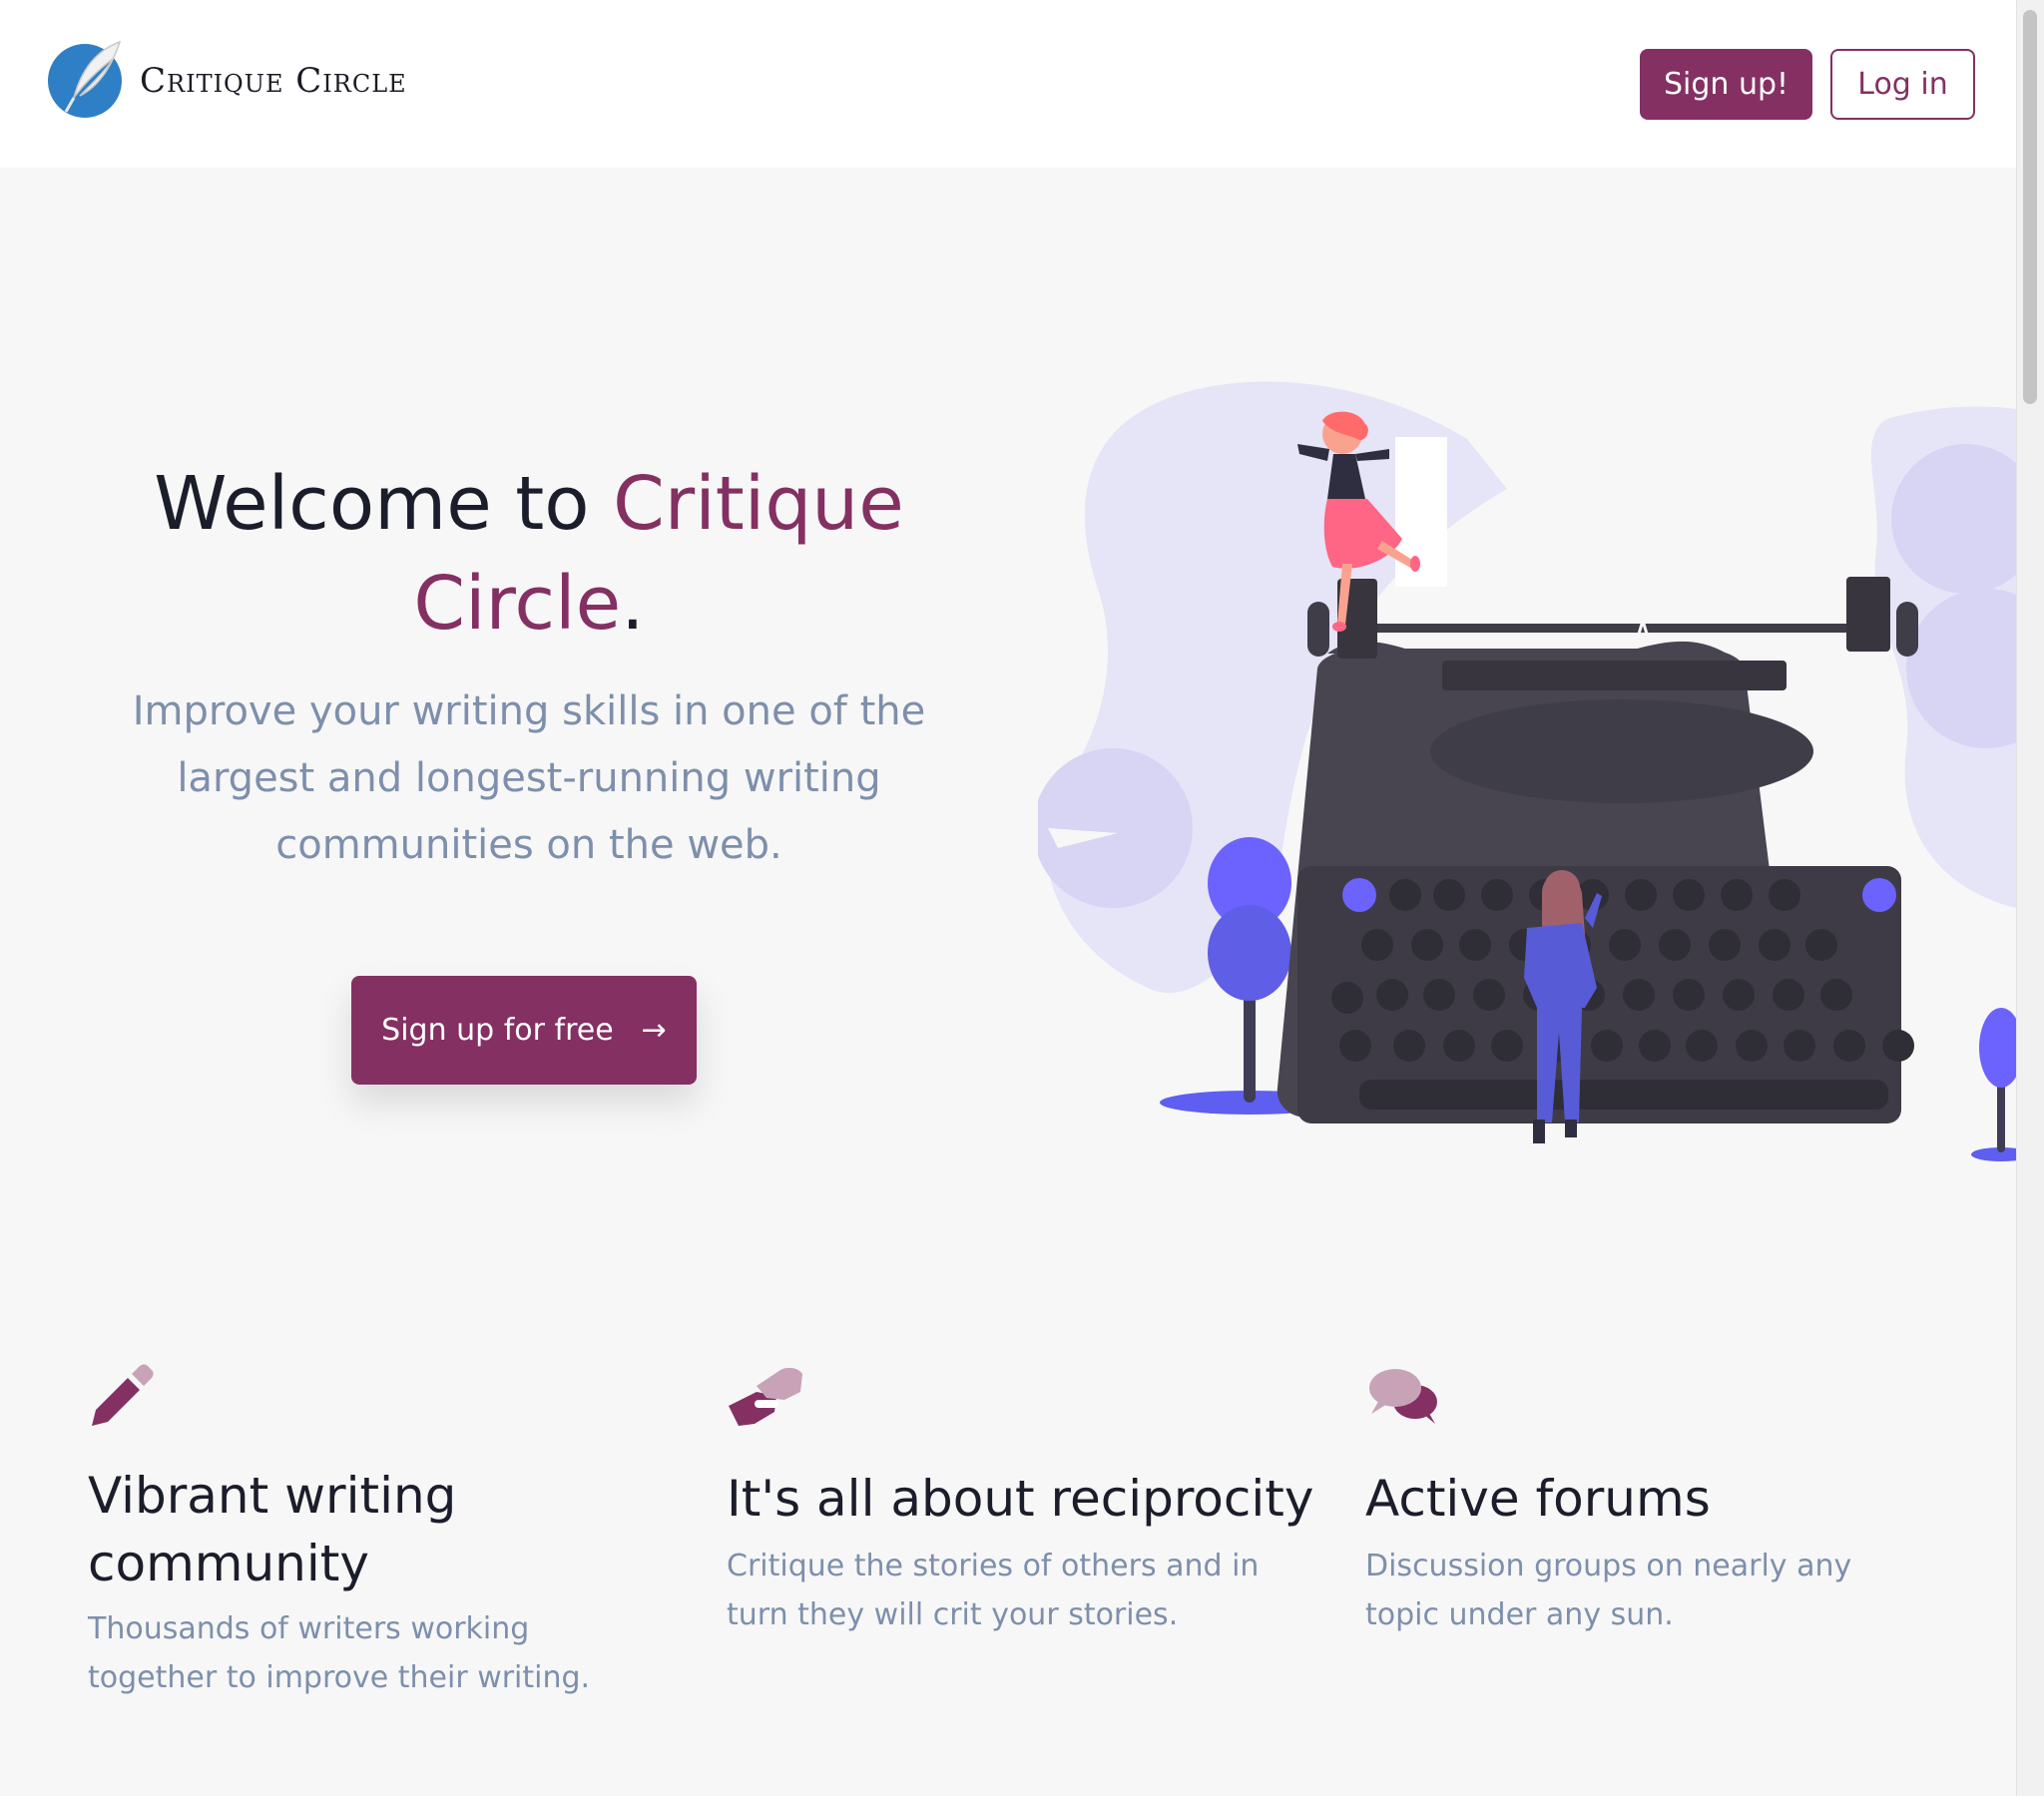  Describe the element at coordinates (1538, 1499) in the screenshot. I see `feature-title: Active forums` at that location.